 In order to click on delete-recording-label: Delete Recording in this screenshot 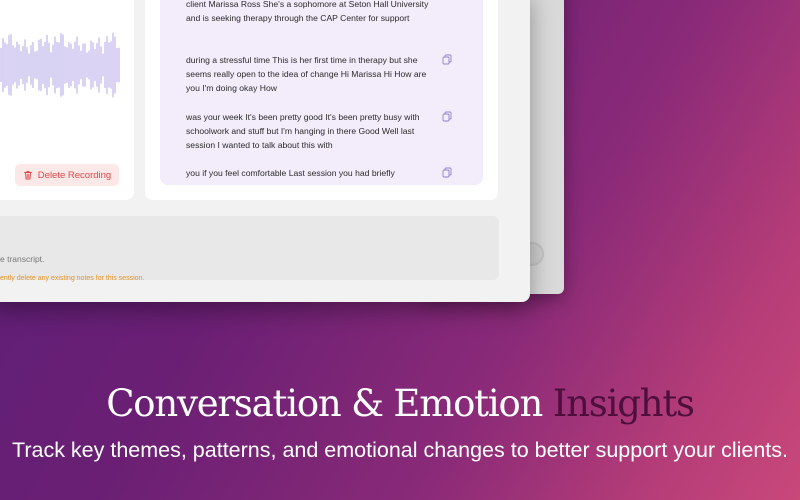, I will do `click(74, 175)`.